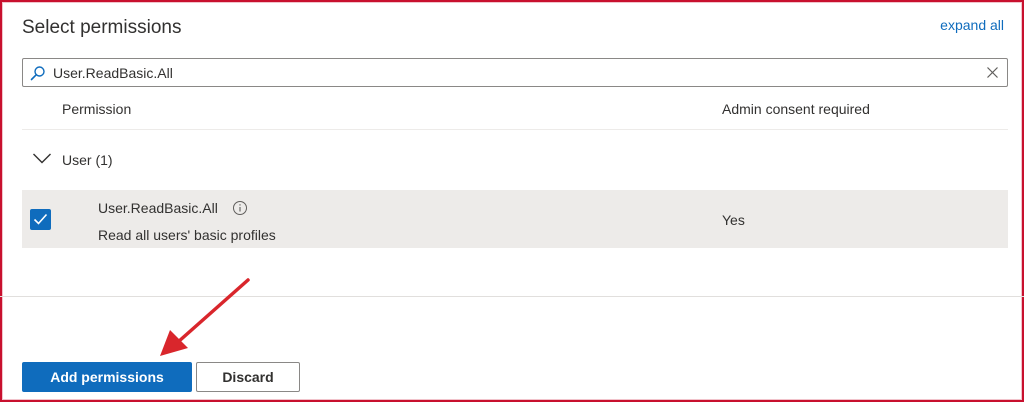 This screenshot has width=1024, height=402. I want to click on expand-all-link: expand all, so click(972, 25).